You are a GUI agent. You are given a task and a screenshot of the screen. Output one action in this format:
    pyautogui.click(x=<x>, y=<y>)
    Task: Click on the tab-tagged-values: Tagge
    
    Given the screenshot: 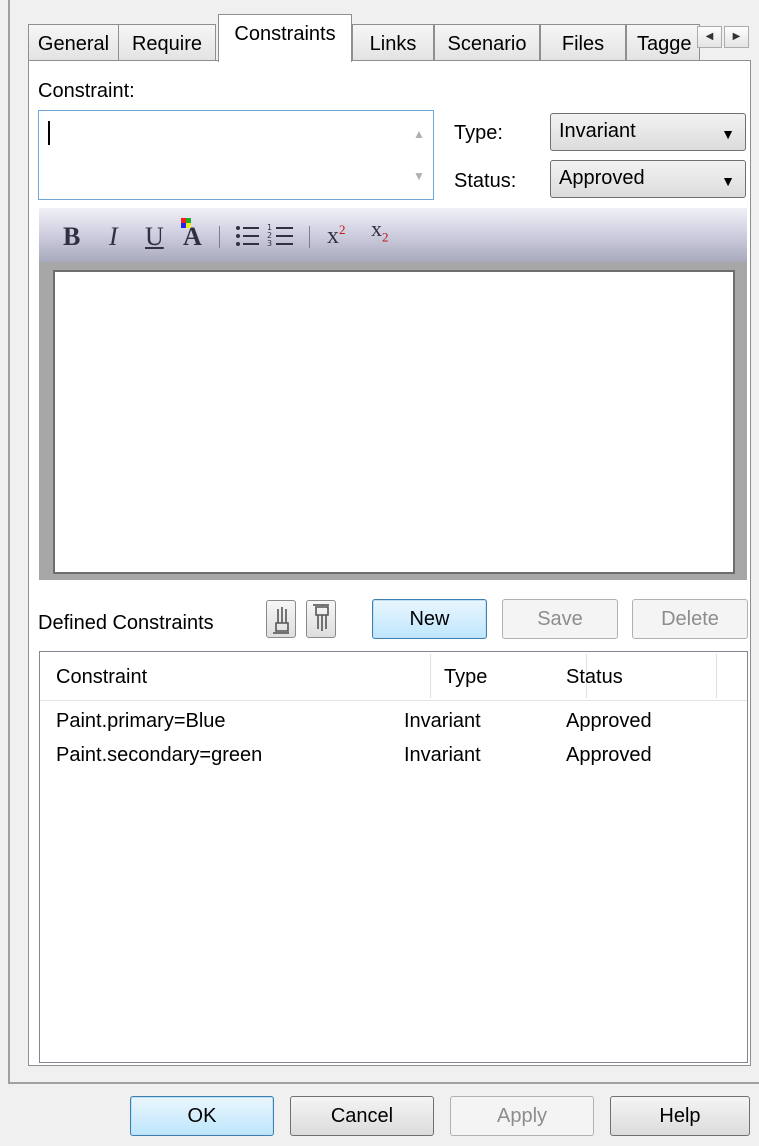 What is the action you would take?
    pyautogui.click(x=663, y=42)
    